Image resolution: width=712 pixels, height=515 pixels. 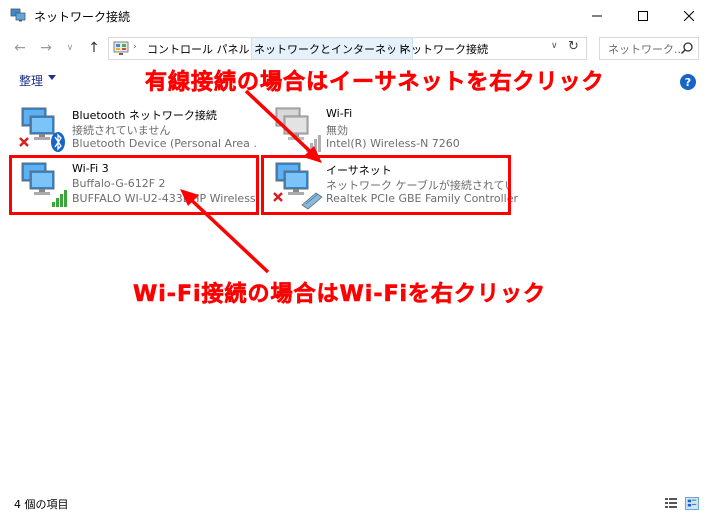 I want to click on arrow-up-icon: ↑, so click(x=94, y=48).